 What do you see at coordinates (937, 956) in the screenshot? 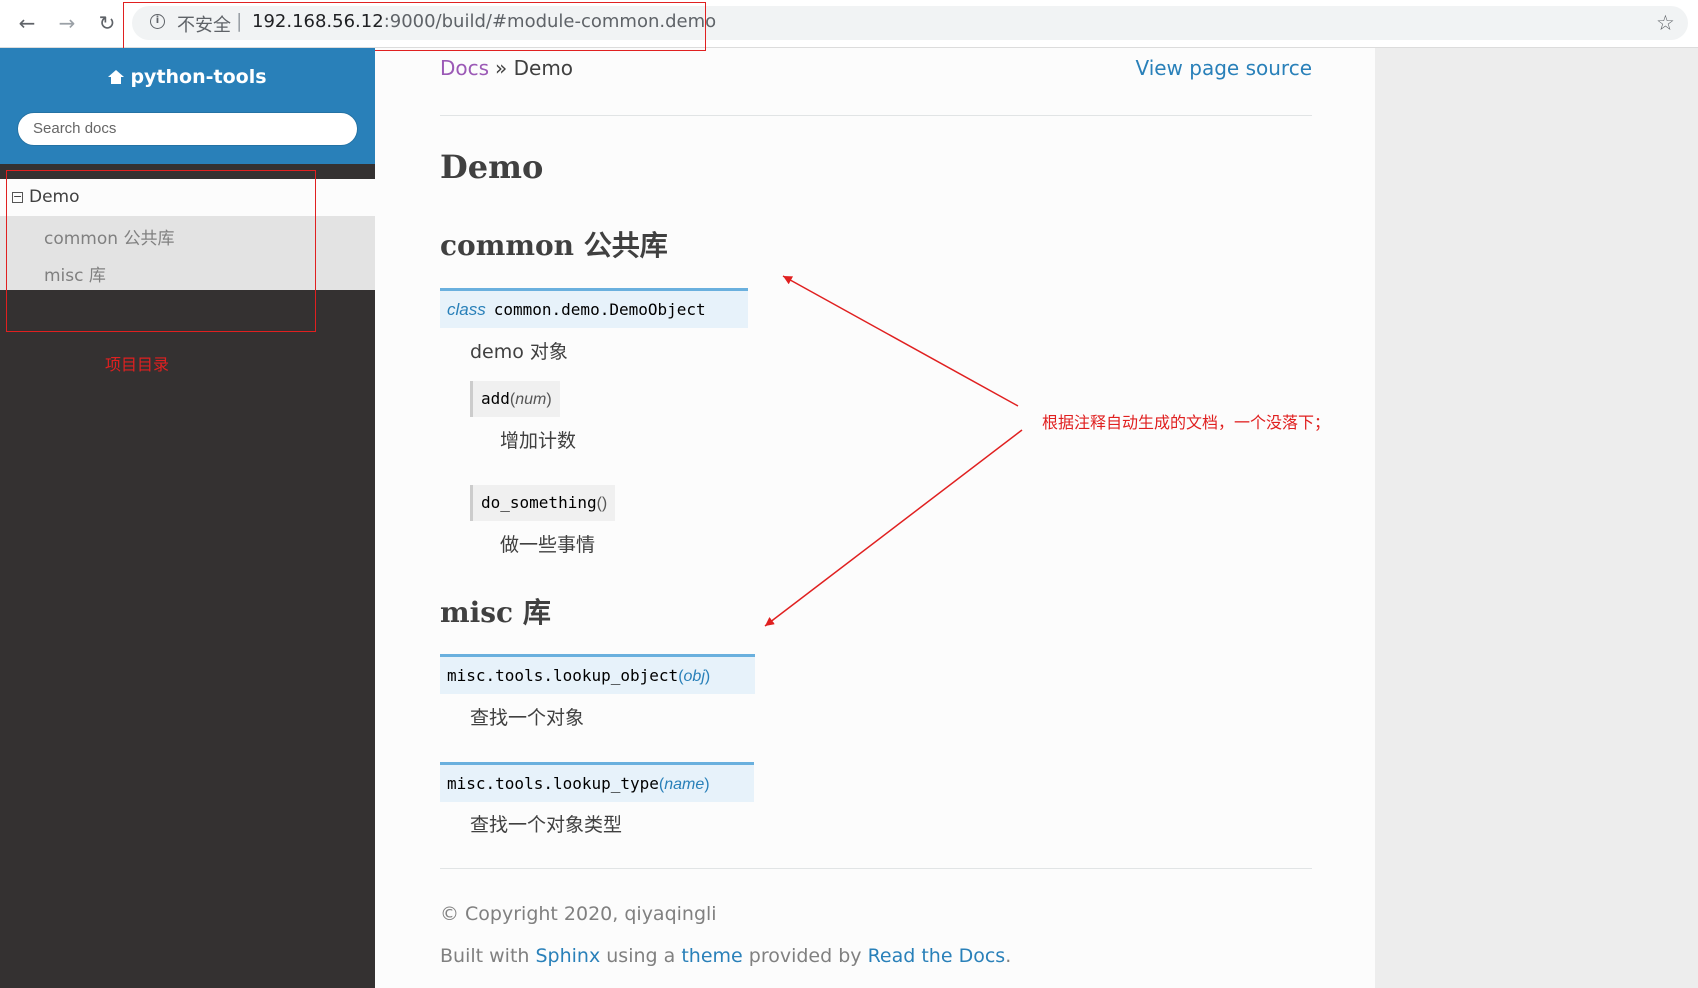
I see `read-the-docs-link: Read the Docs` at bounding box center [937, 956].